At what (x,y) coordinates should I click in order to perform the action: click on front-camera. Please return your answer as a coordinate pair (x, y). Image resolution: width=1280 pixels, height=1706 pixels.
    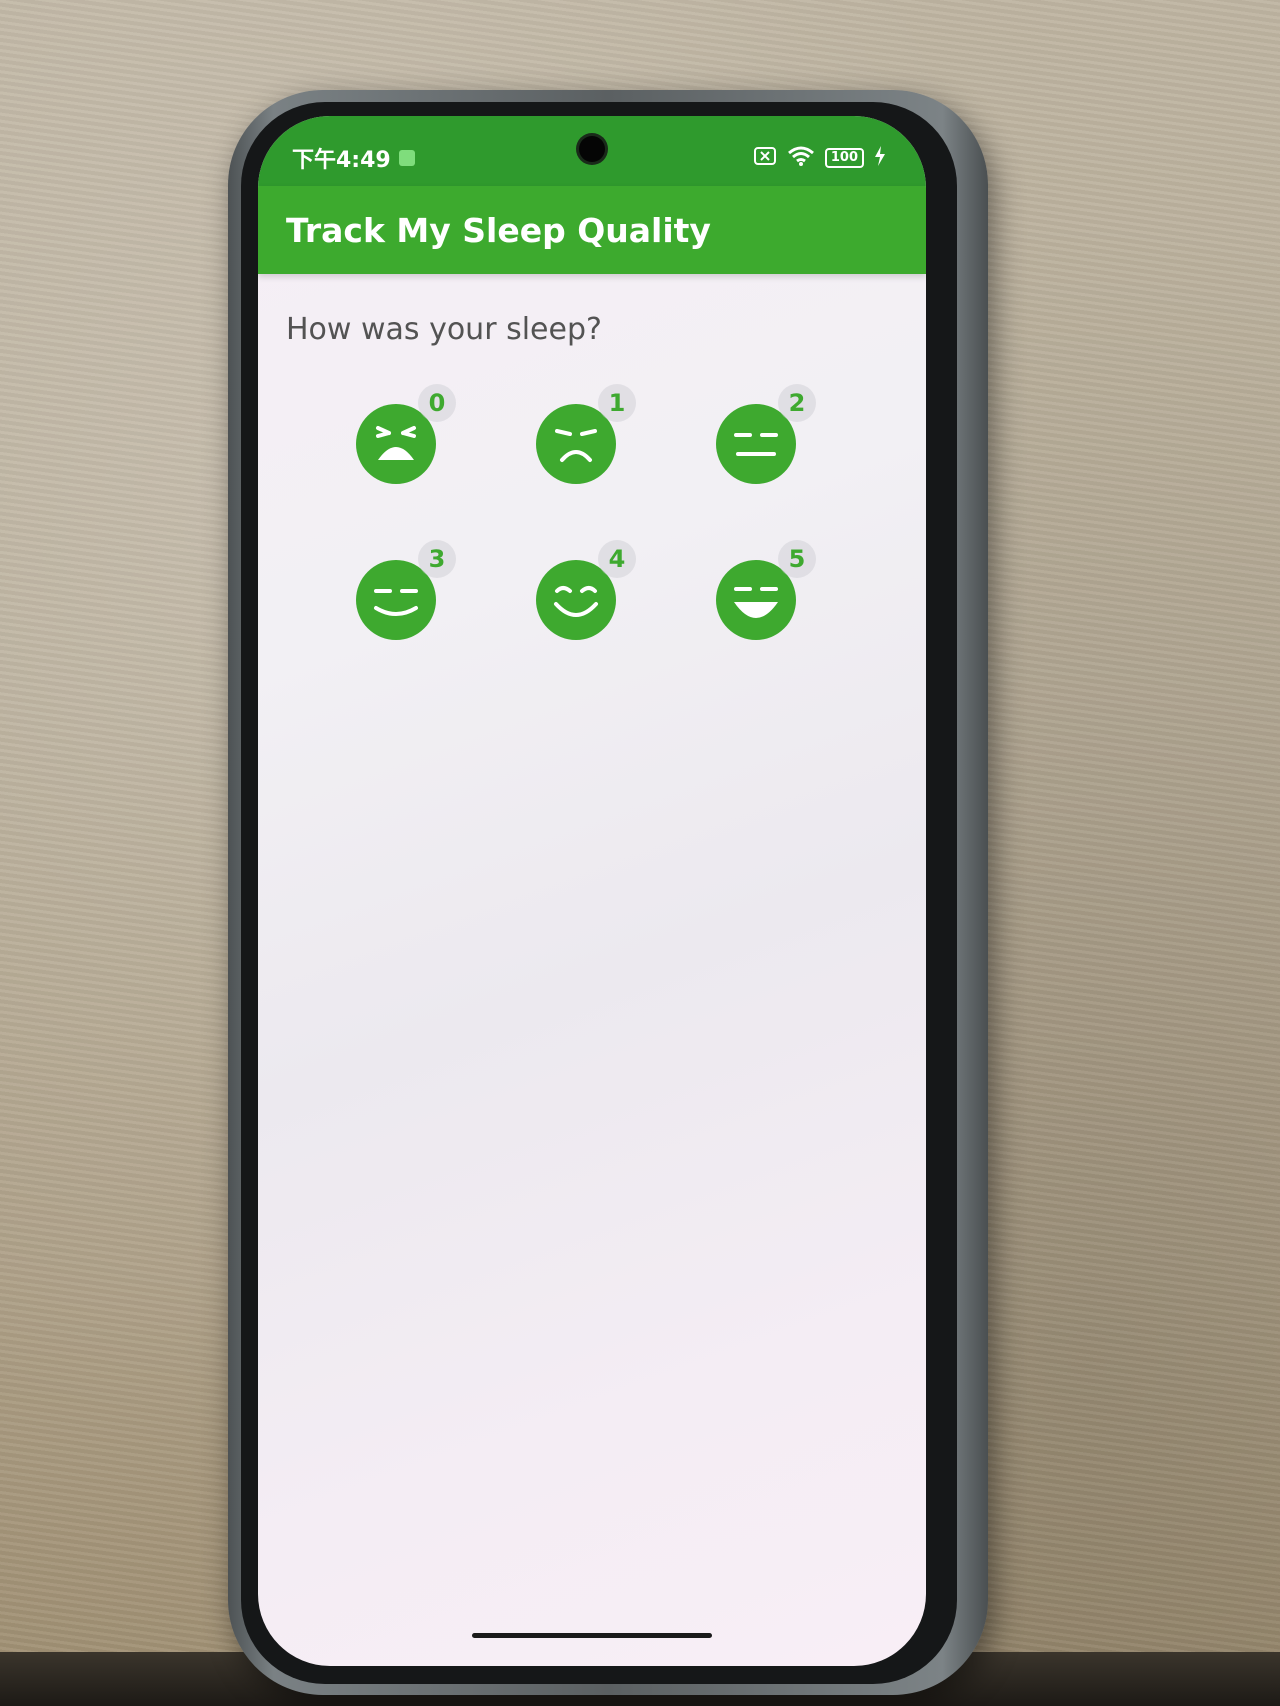
    Looking at the image, I should click on (592, 149).